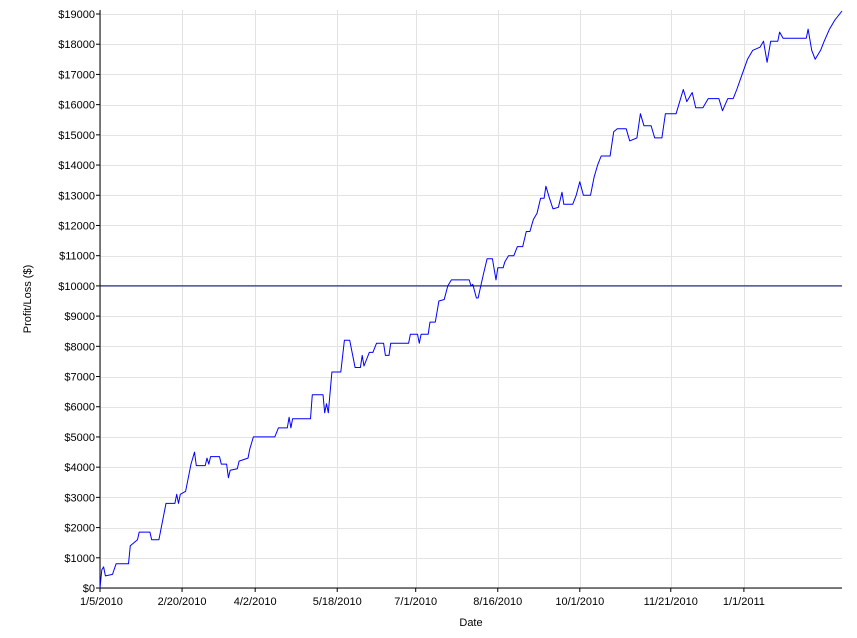 The width and height of the screenshot is (857, 638). I want to click on y-tick-label: $18000, so click(76, 45).